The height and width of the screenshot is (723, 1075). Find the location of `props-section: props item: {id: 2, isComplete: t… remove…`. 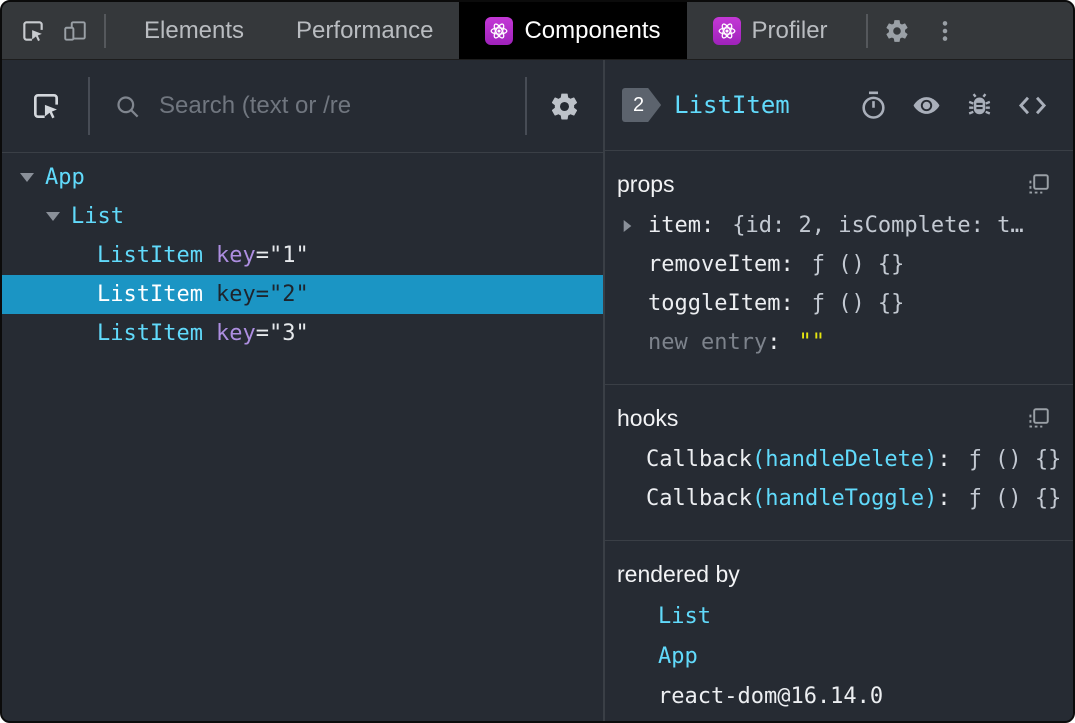

props-section: props item: {id: 2, isComplete: t… remove… is located at coordinates (839, 268).